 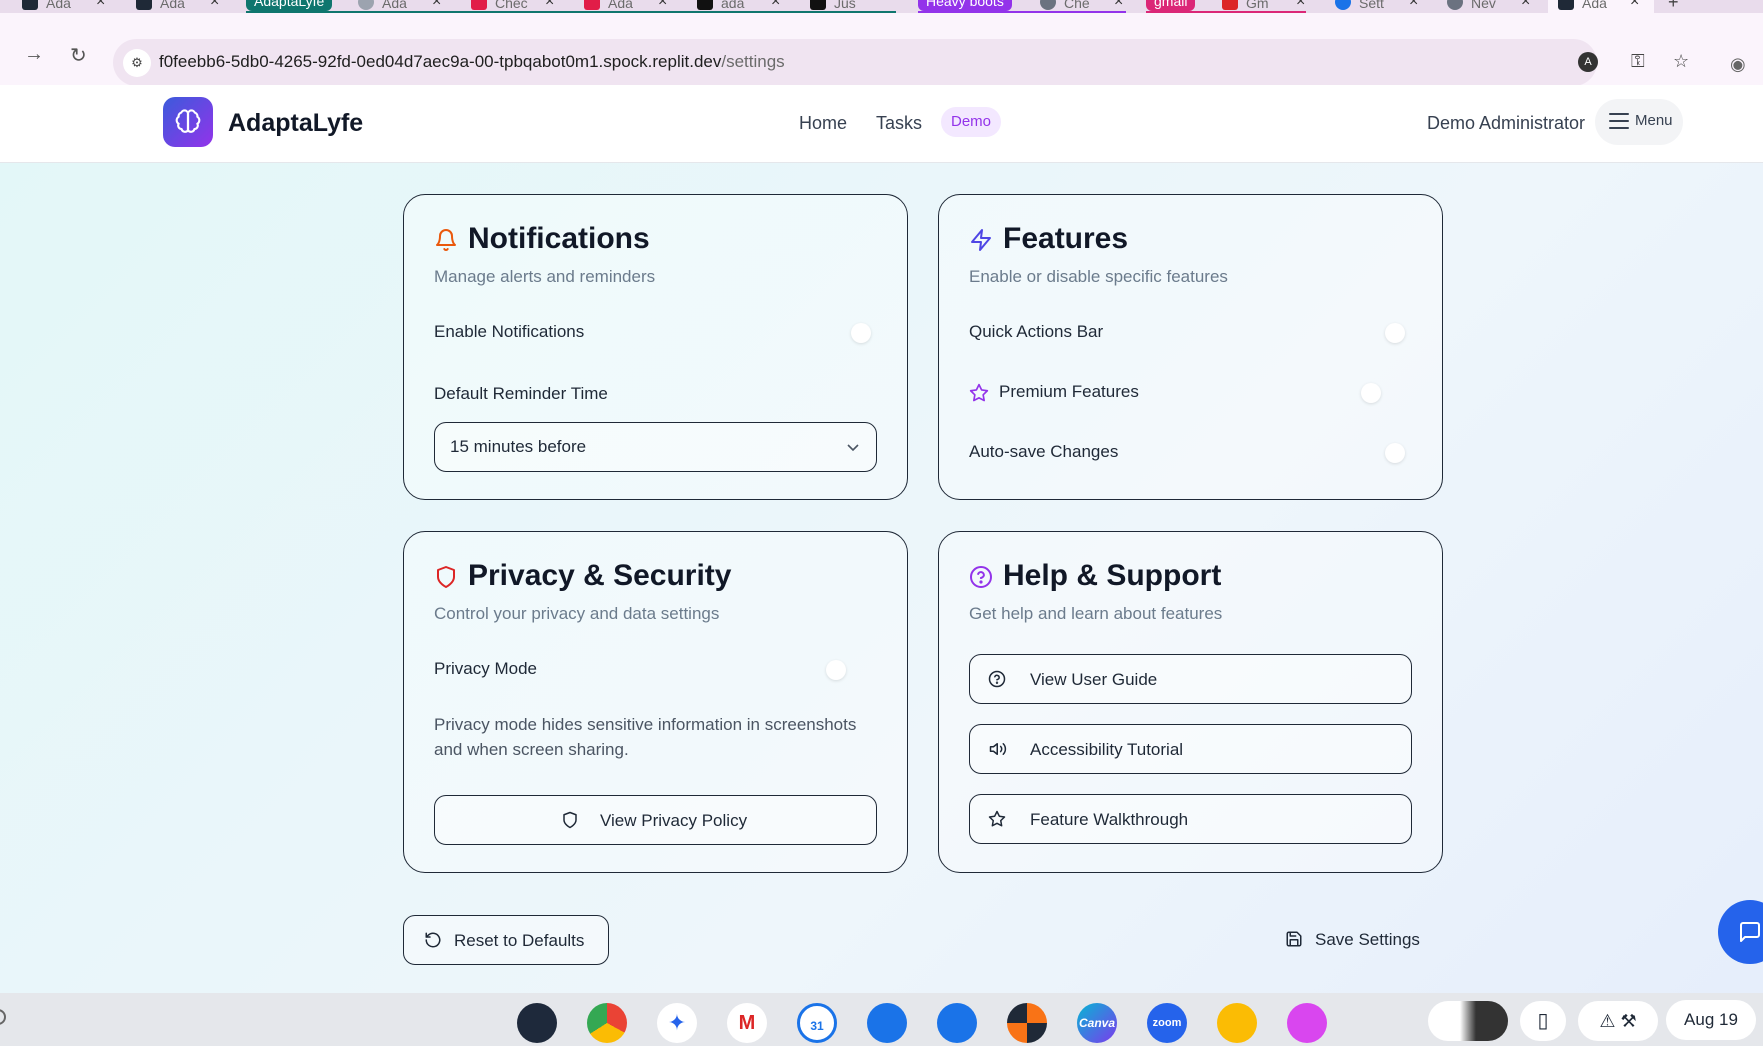 What do you see at coordinates (1190, 749) in the screenshot?
I see `accessibility-tutorial-button: Accessibility Tutorial` at bounding box center [1190, 749].